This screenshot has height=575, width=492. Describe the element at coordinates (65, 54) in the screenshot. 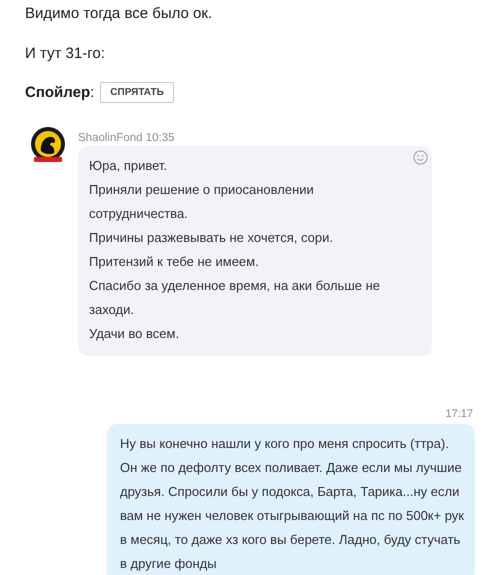

I see `message-text: И тут 31-го:` at that location.